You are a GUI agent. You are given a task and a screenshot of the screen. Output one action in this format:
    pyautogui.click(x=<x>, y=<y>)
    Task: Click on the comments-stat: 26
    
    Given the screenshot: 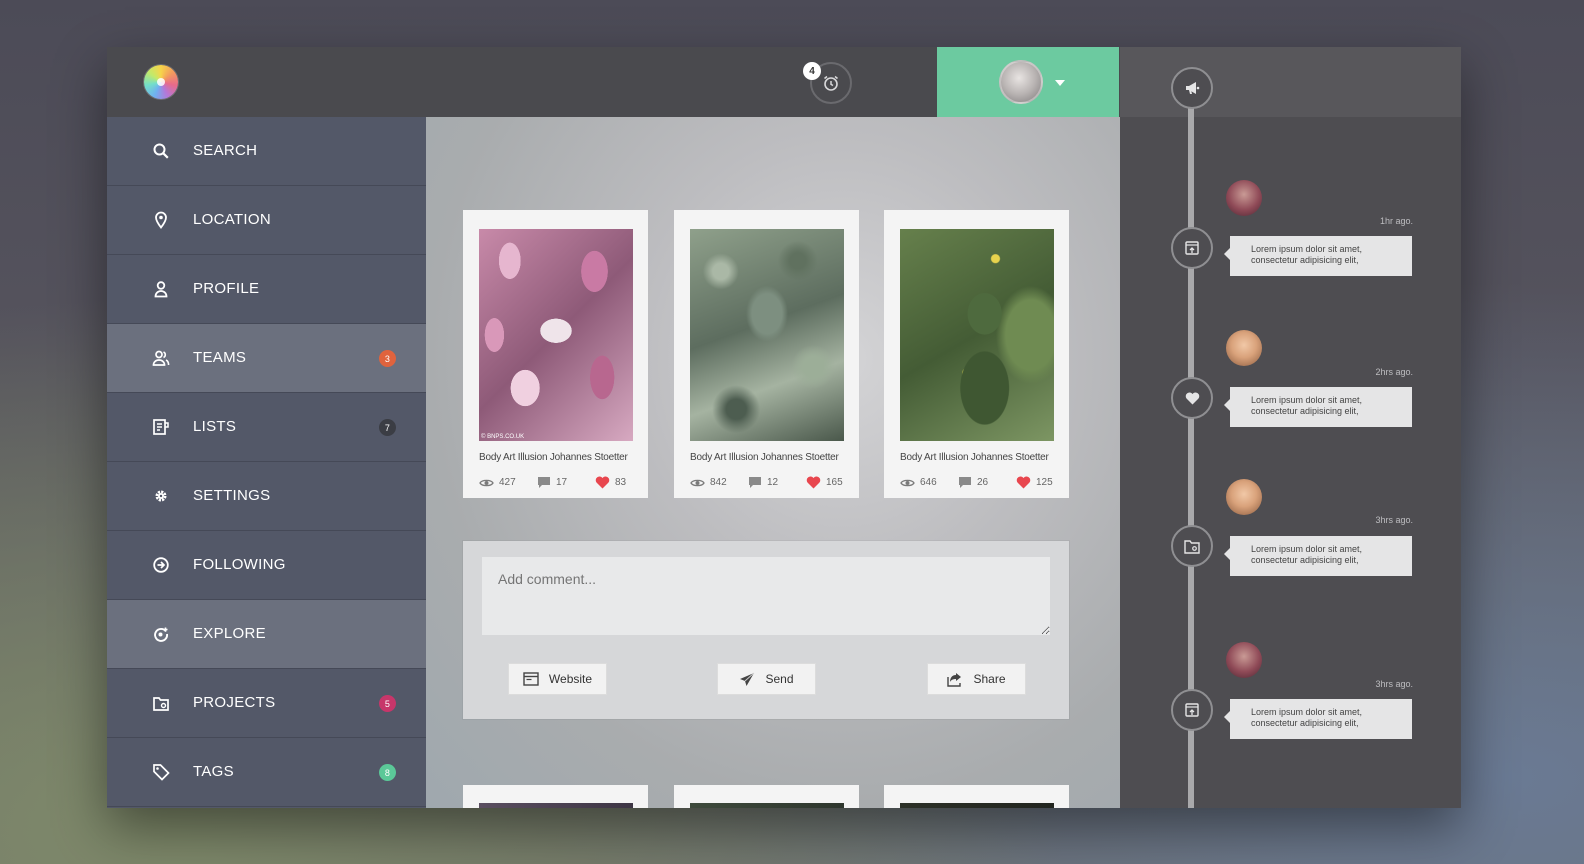 What is the action you would take?
    pyautogui.click(x=987, y=482)
    